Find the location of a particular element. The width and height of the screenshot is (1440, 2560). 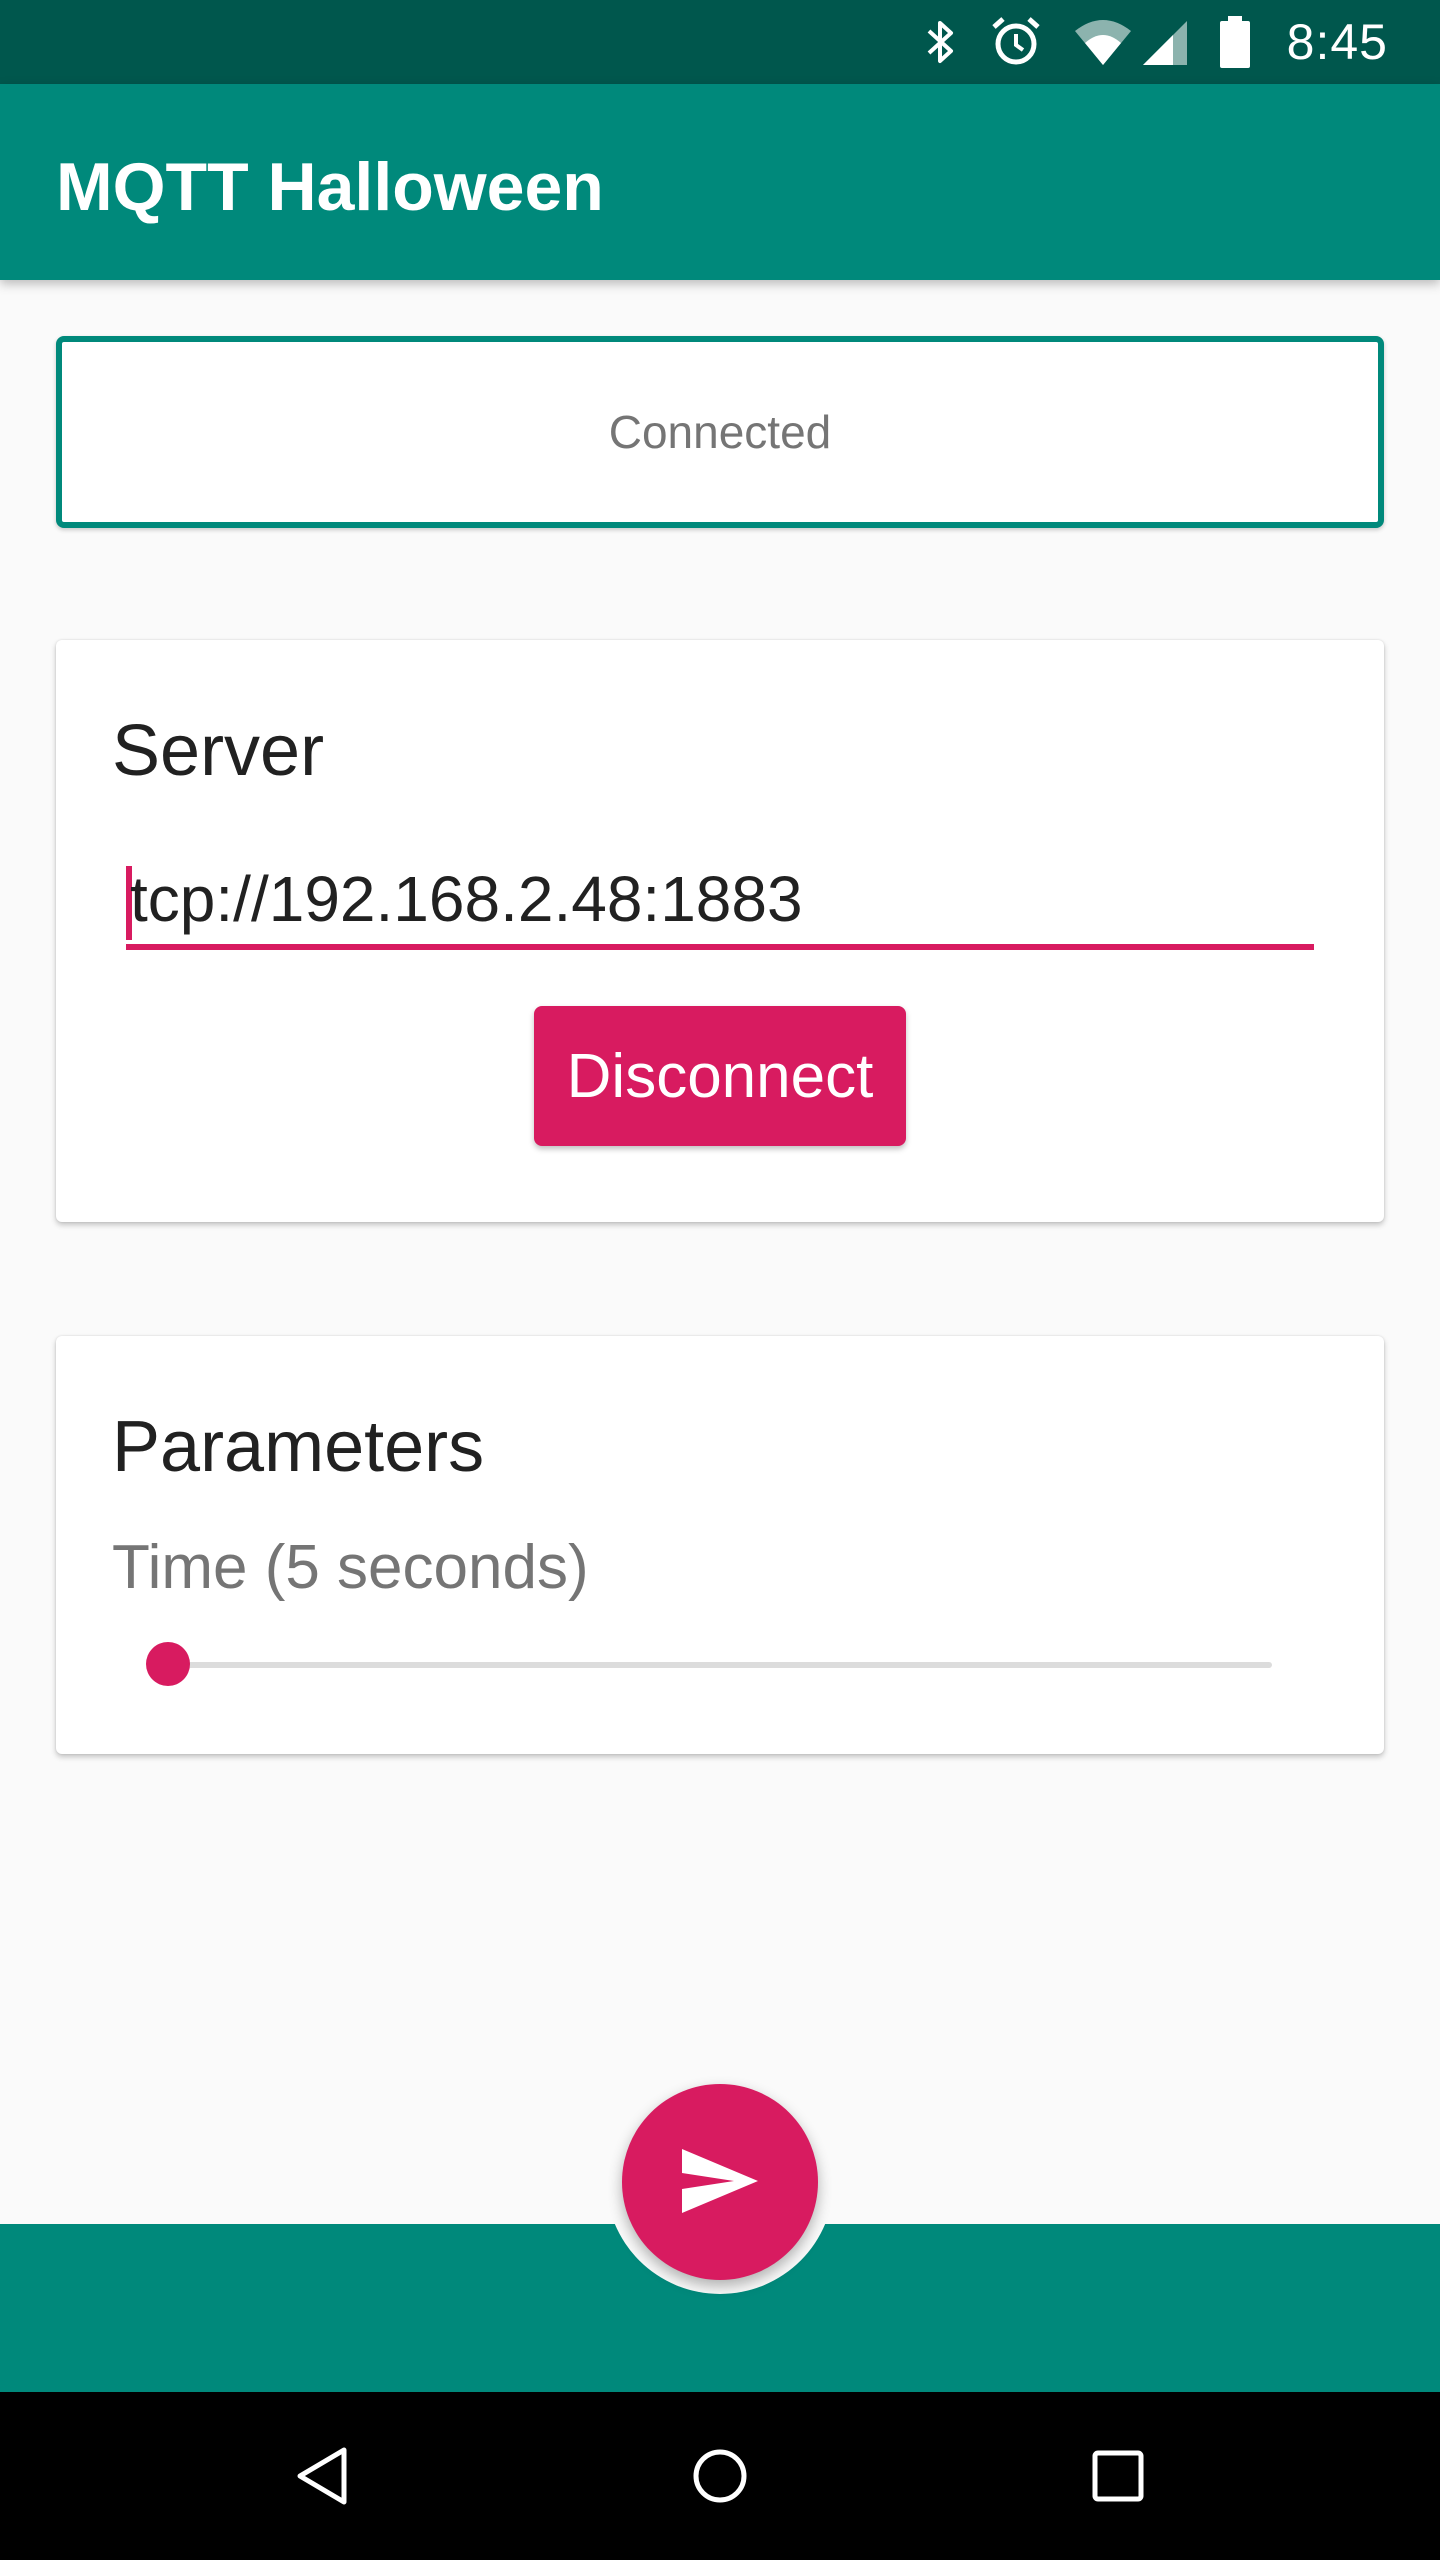

system-nav-bar is located at coordinates (720, 2476).